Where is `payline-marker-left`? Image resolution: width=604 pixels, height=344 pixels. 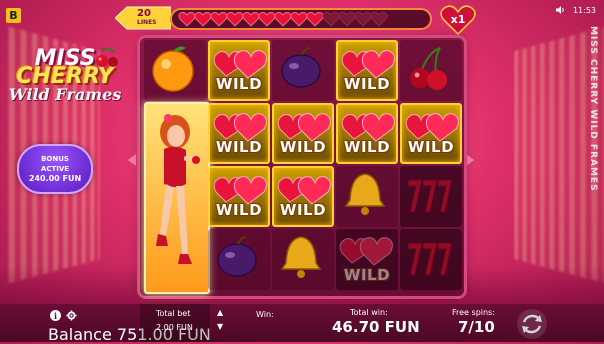 payline-marker-left is located at coordinates (132, 160).